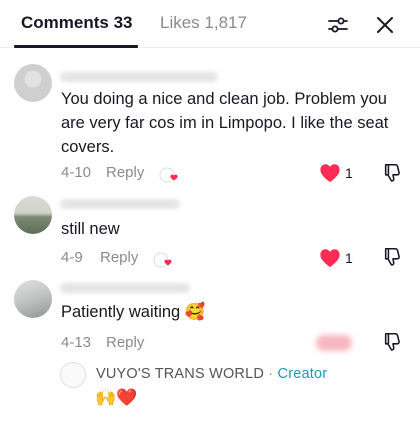 The height and width of the screenshot is (423, 420). What do you see at coordinates (90, 229) in the screenshot?
I see `comment-text: still new` at bounding box center [90, 229].